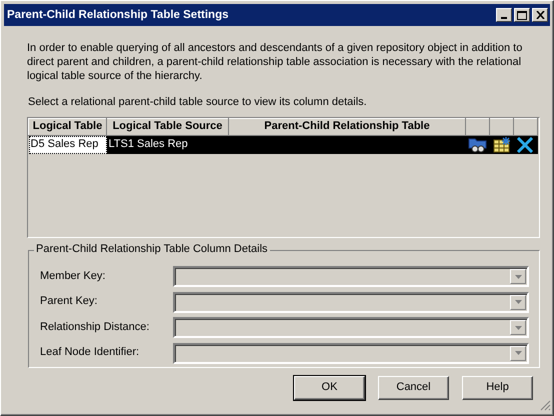 The width and height of the screenshot is (554, 416). I want to click on dialog-button: Help, so click(497, 388).